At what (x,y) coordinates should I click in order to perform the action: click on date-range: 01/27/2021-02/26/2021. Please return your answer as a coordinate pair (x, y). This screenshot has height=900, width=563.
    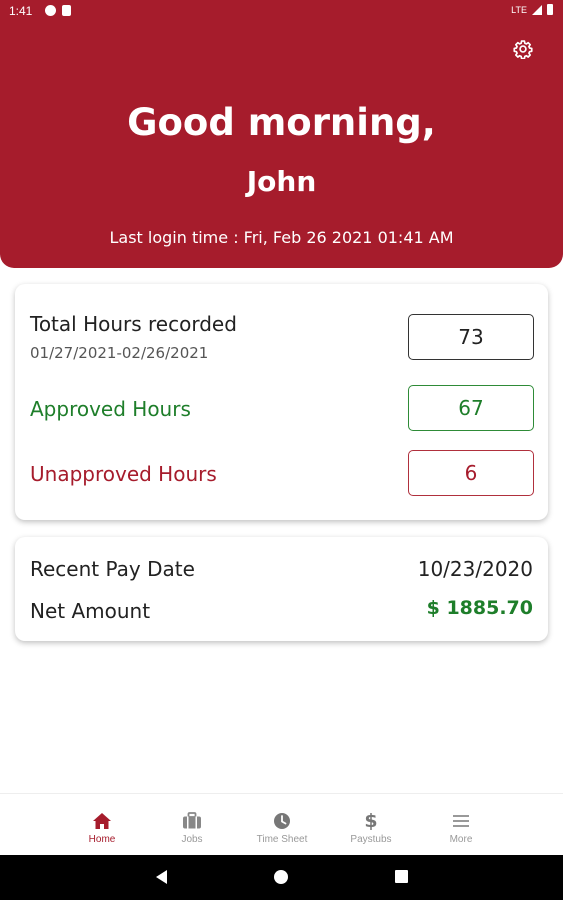
    Looking at the image, I should click on (119, 353).